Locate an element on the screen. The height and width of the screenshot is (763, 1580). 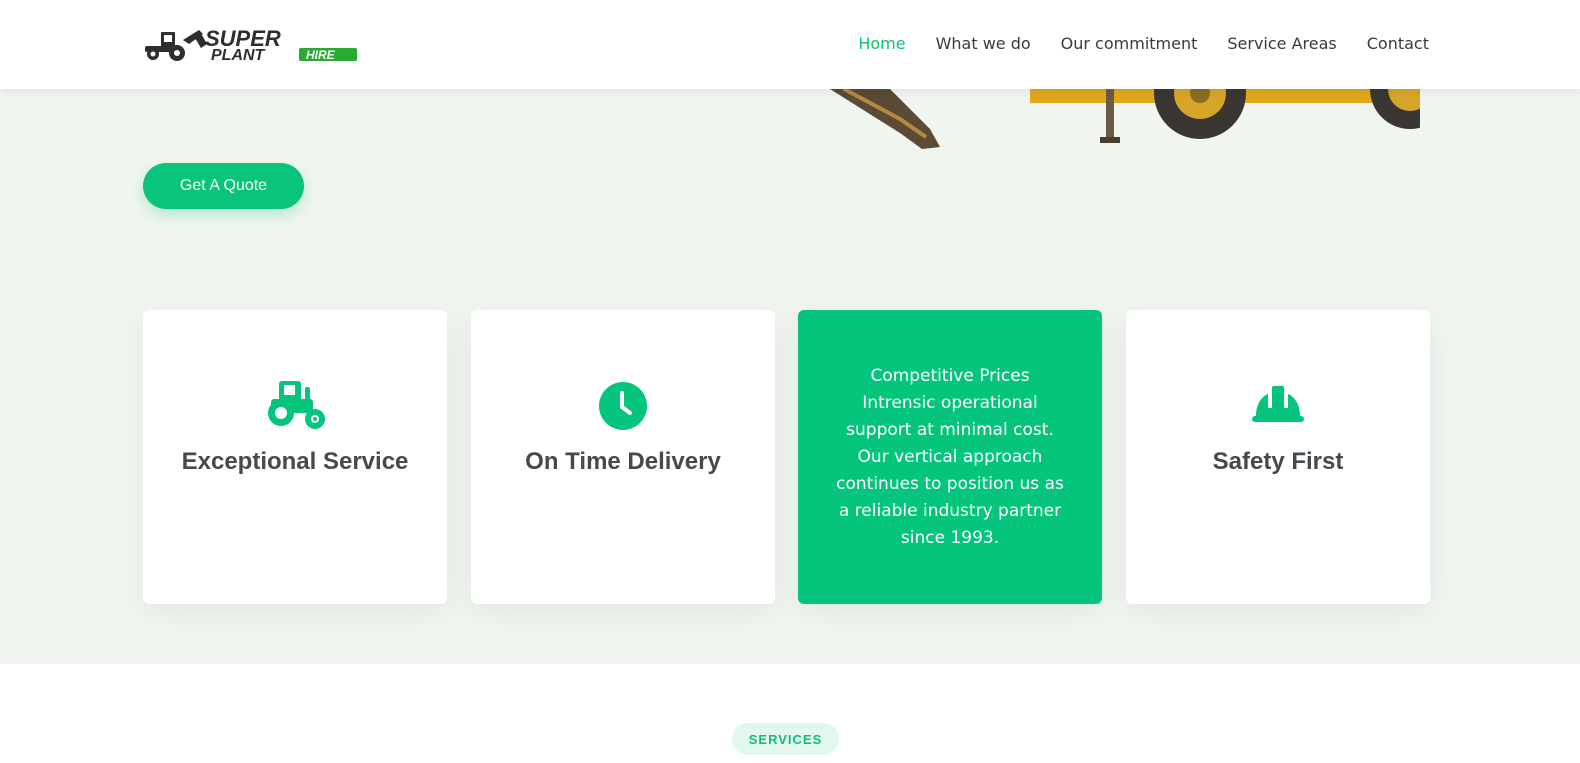
logo-word-plant: PLANT is located at coordinates (238, 54).